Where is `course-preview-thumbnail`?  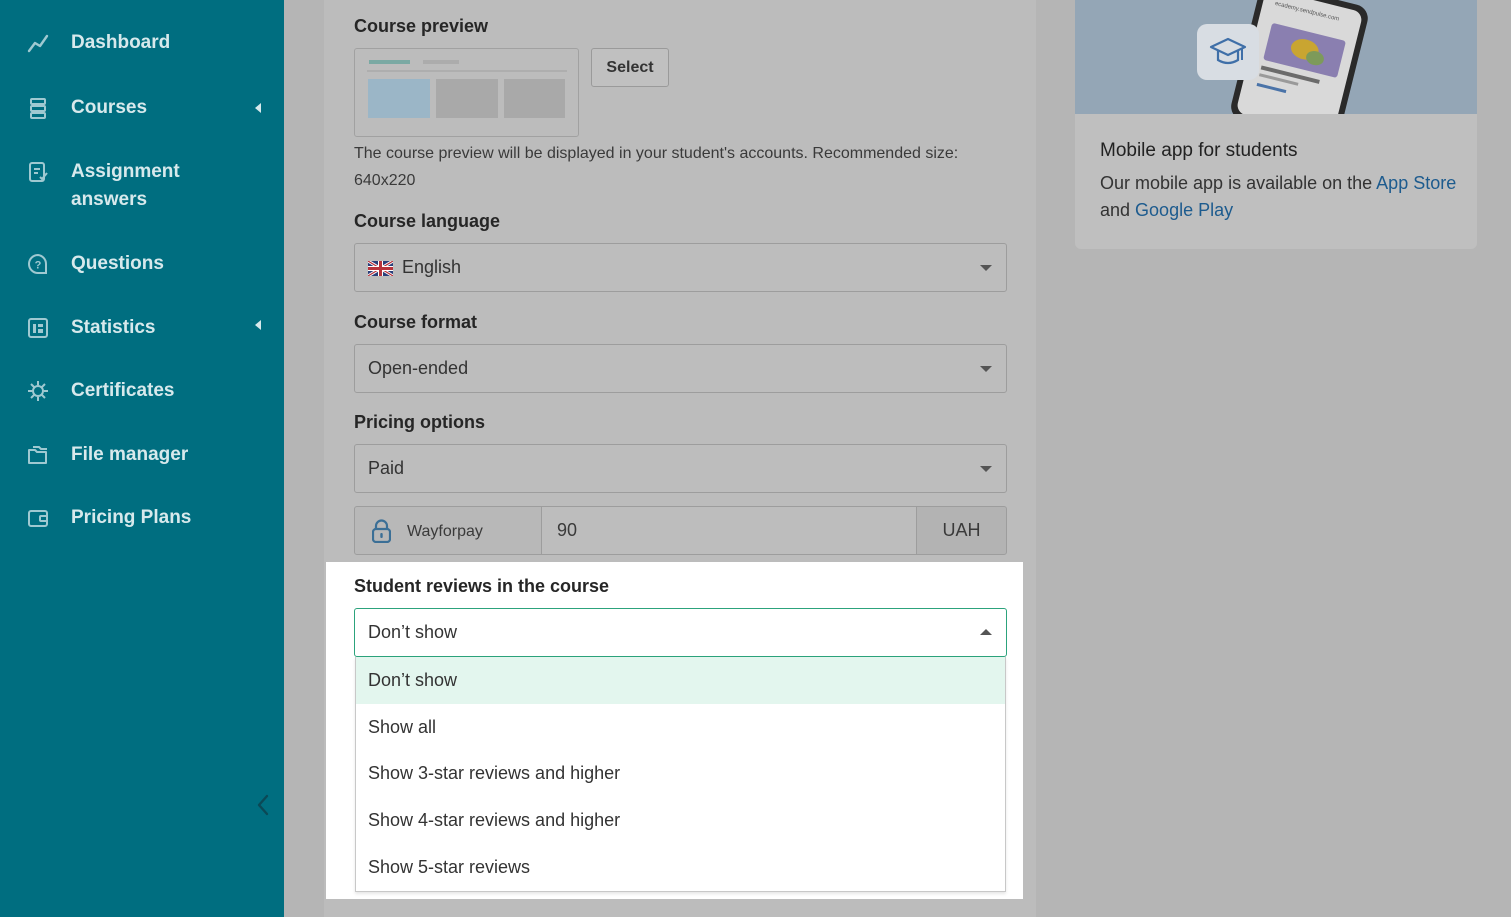 course-preview-thumbnail is located at coordinates (466, 92).